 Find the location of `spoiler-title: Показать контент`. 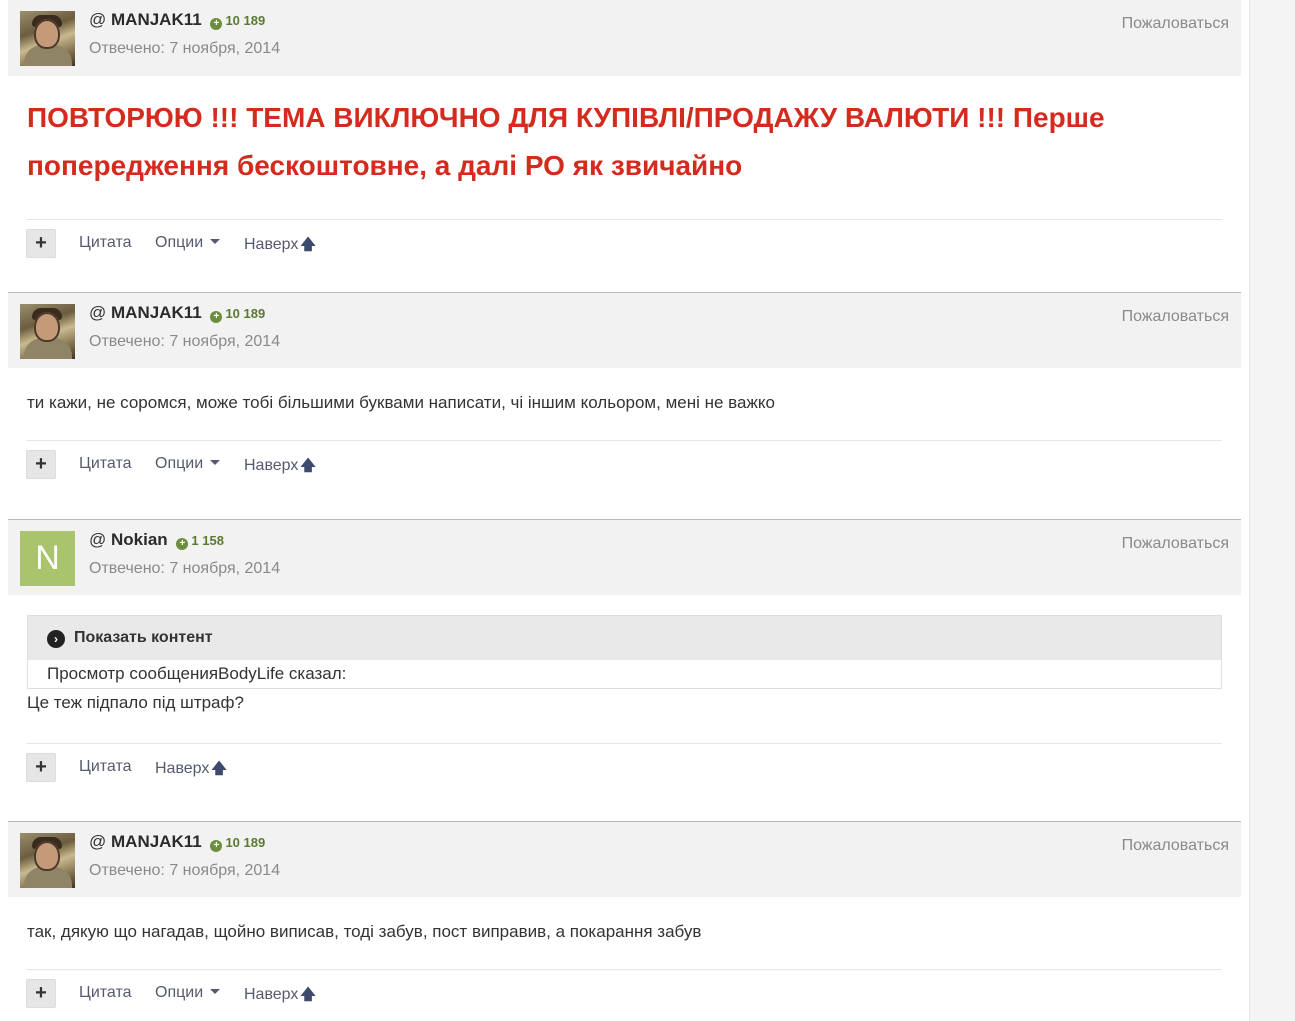

spoiler-title: Показать контент is located at coordinates (143, 637).